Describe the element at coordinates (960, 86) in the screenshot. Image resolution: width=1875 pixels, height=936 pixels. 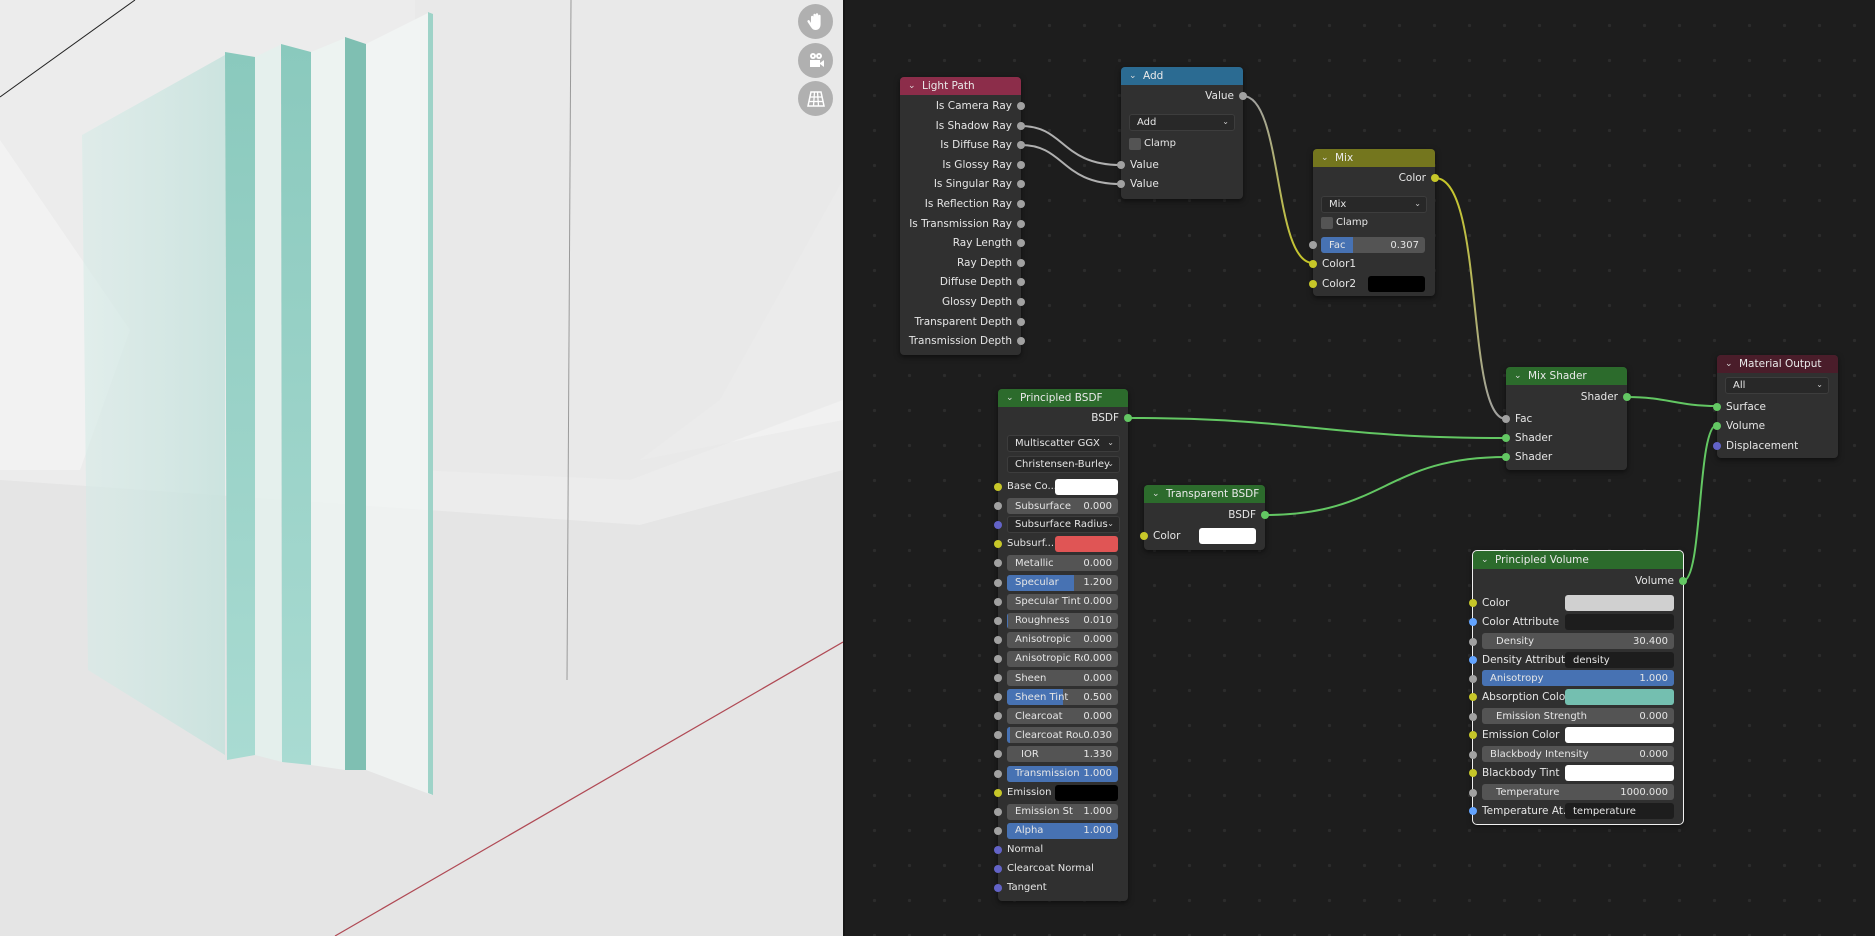
I see `node-header: ⌄ Light Path` at that location.